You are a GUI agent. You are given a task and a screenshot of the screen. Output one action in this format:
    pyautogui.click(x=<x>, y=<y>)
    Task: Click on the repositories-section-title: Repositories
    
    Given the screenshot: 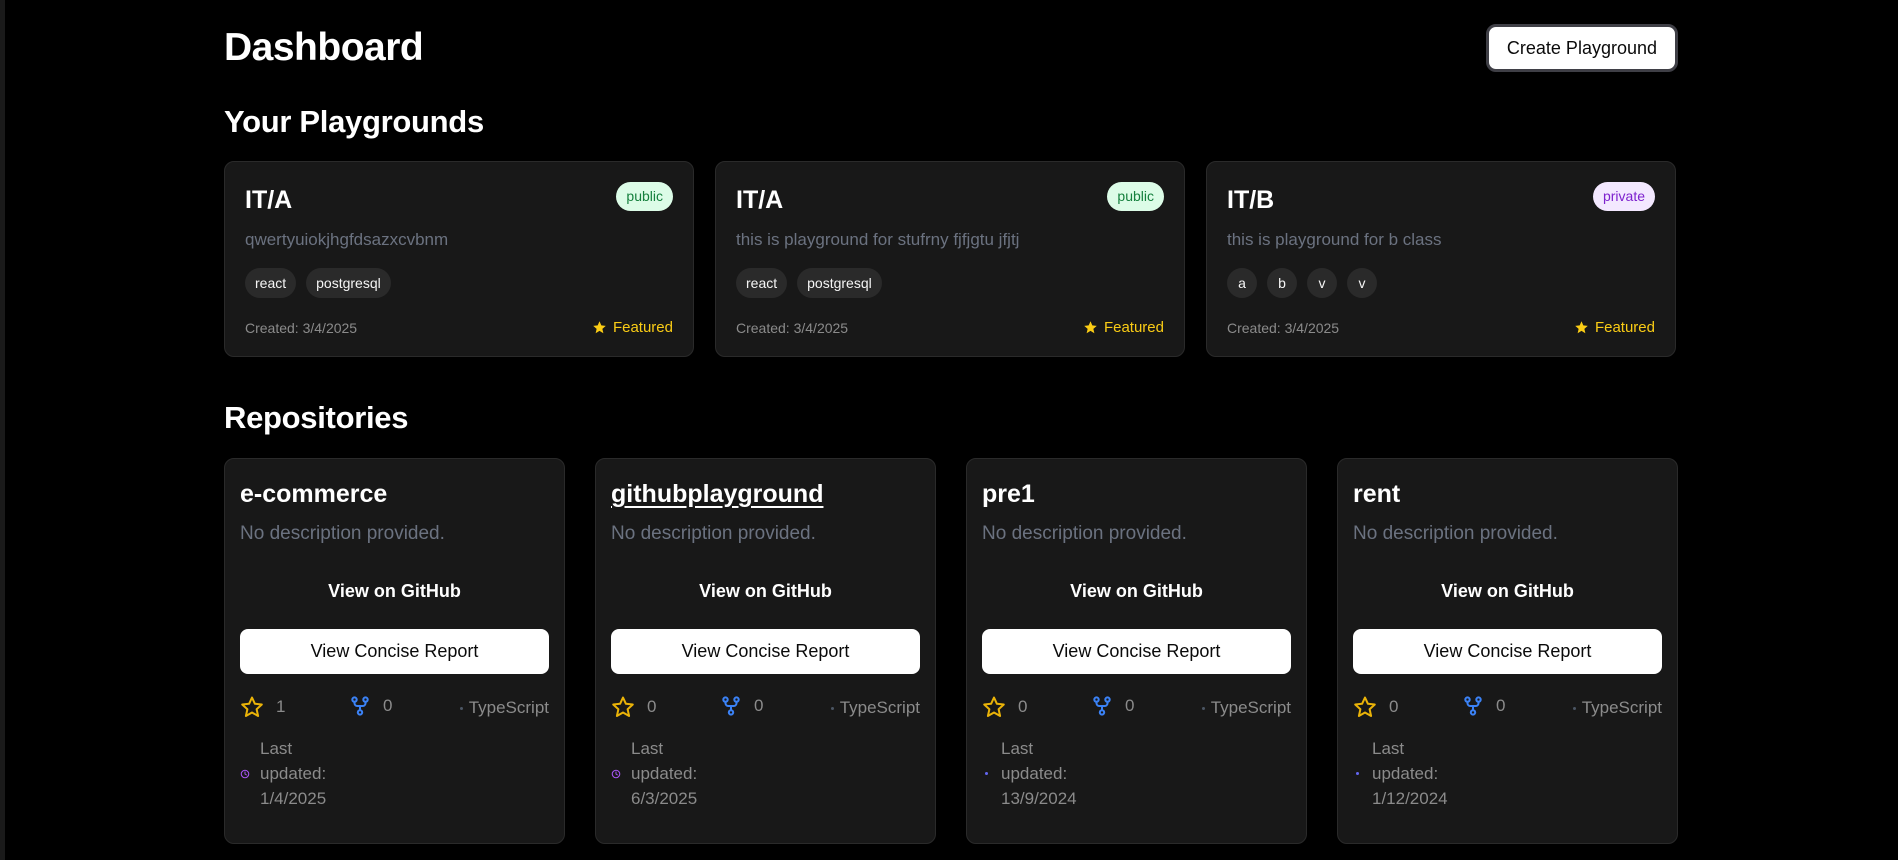 What is the action you would take?
    pyautogui.click(x=316, y=417)
    